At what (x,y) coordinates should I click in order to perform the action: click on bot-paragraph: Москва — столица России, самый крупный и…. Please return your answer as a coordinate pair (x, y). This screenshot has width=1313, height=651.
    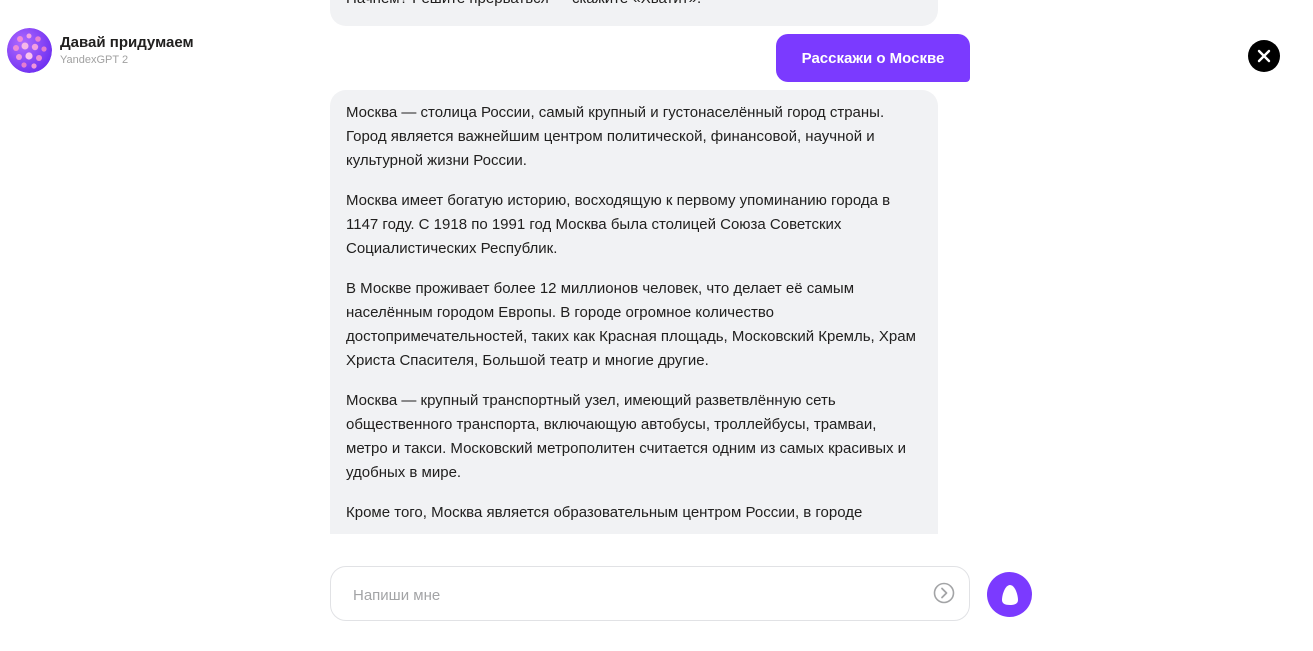
    Looking at the image, I should click on (615, 136).